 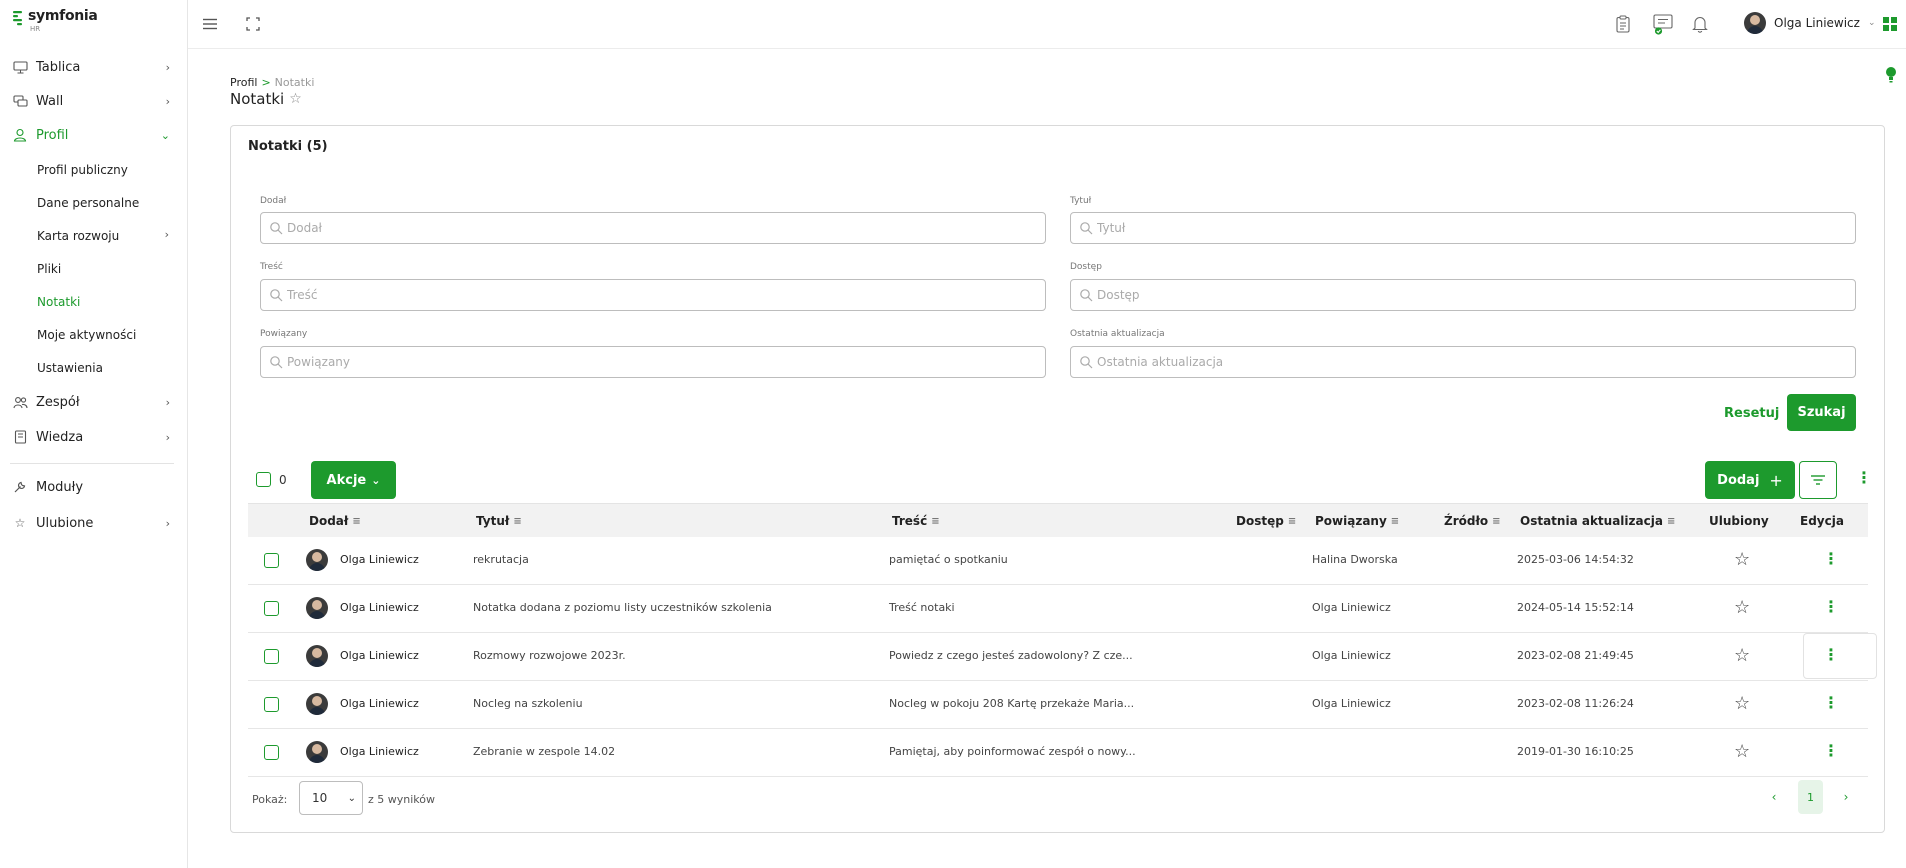 I want to click on column-header-powiazany: Powiązany ≡, so click(x=1357, y=521).